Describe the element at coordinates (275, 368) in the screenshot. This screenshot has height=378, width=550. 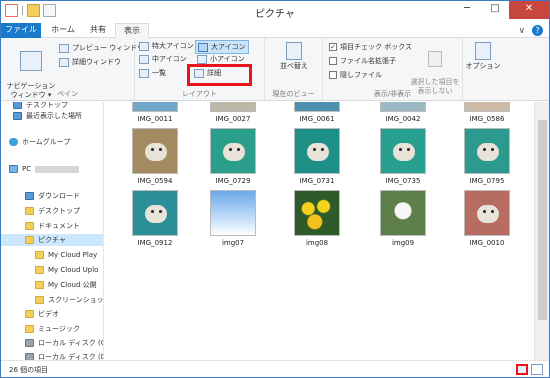
I see `status-bar: 26 個の項目` at that location.